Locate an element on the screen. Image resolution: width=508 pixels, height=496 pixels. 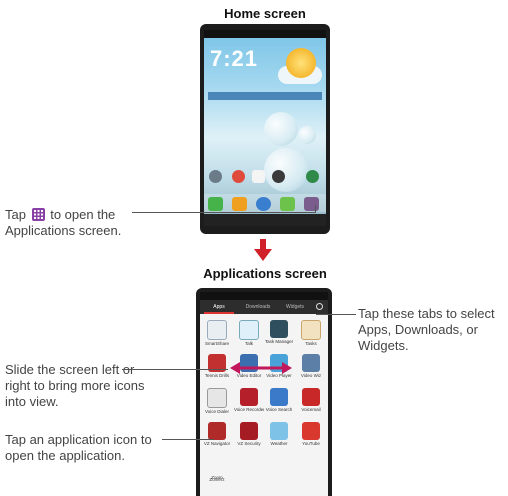
callout-text-open: to open the is located at coordinates (83, 214).